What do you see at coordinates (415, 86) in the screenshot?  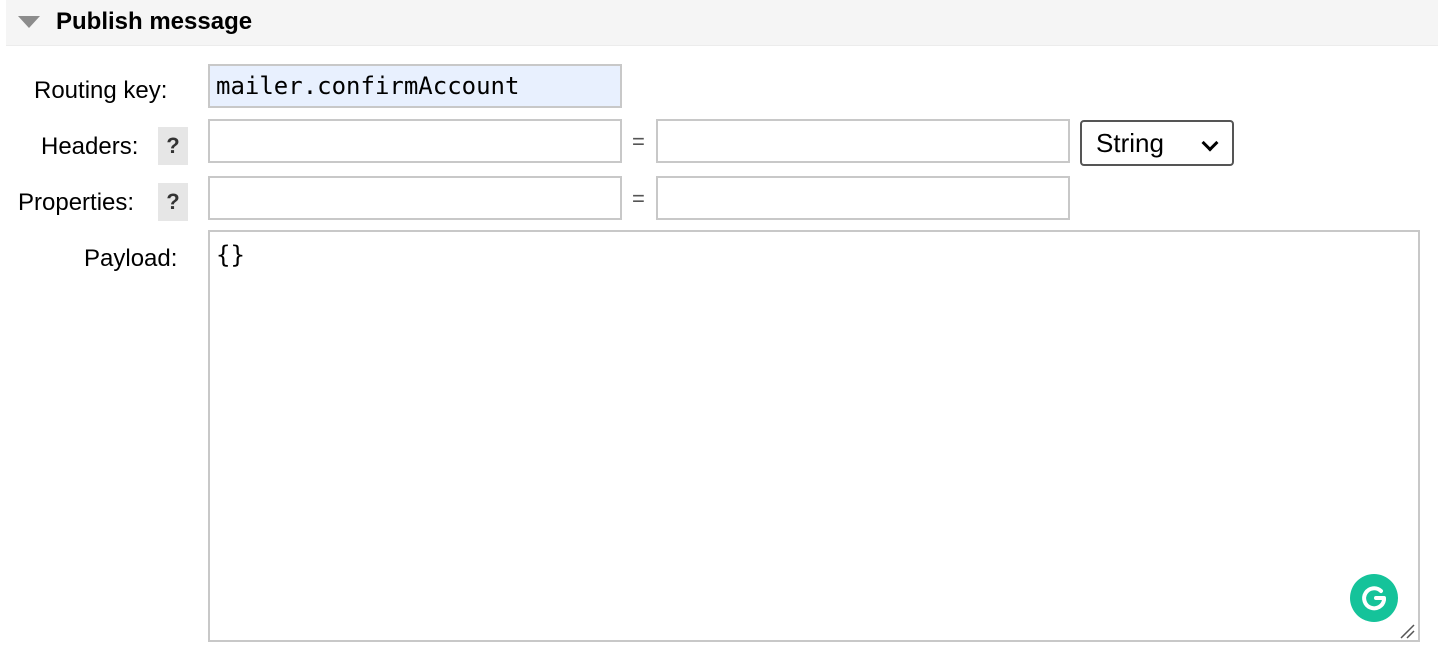 I see `routing-key-input: mailer.confirmAccount` at bounding box center [415, 86].